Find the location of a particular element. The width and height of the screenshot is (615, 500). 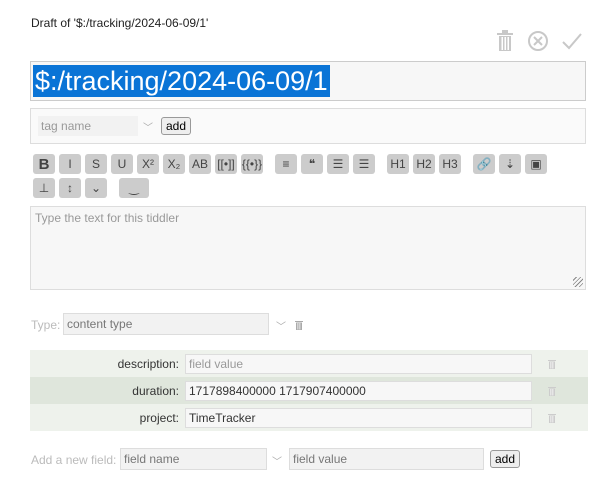

tag-name-input: tag name is located at coordinates (88, 126).